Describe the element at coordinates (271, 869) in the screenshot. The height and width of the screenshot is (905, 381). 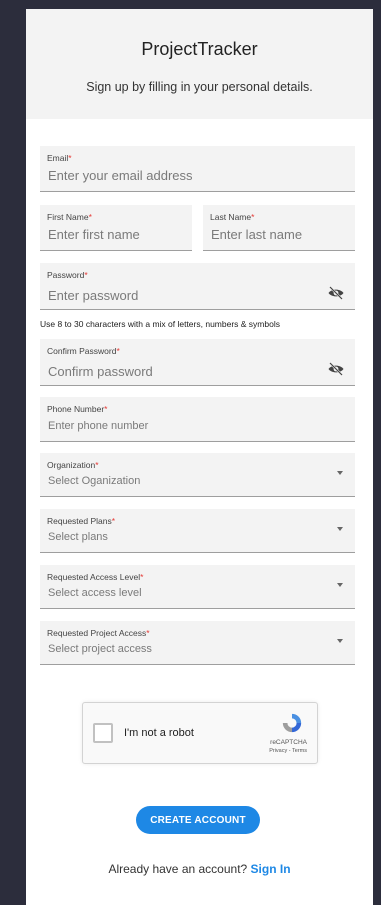
I see `signin-link: Sign In` at that location.